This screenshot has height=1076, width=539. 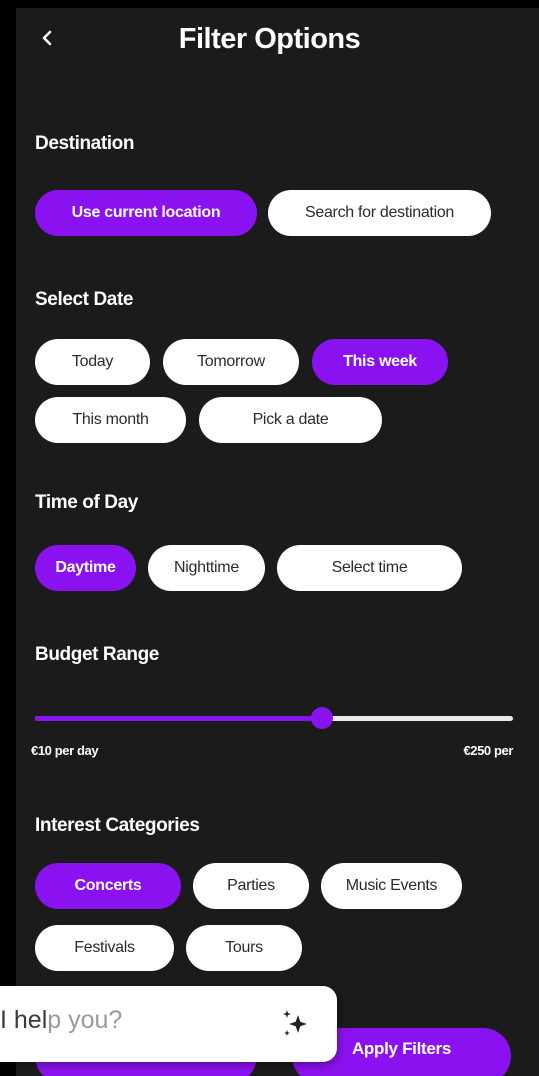 What do you see at coordinates (85, 568) in the screenshot?
I see `chip-daytime: Daytime` at bounding box center [85, 568].